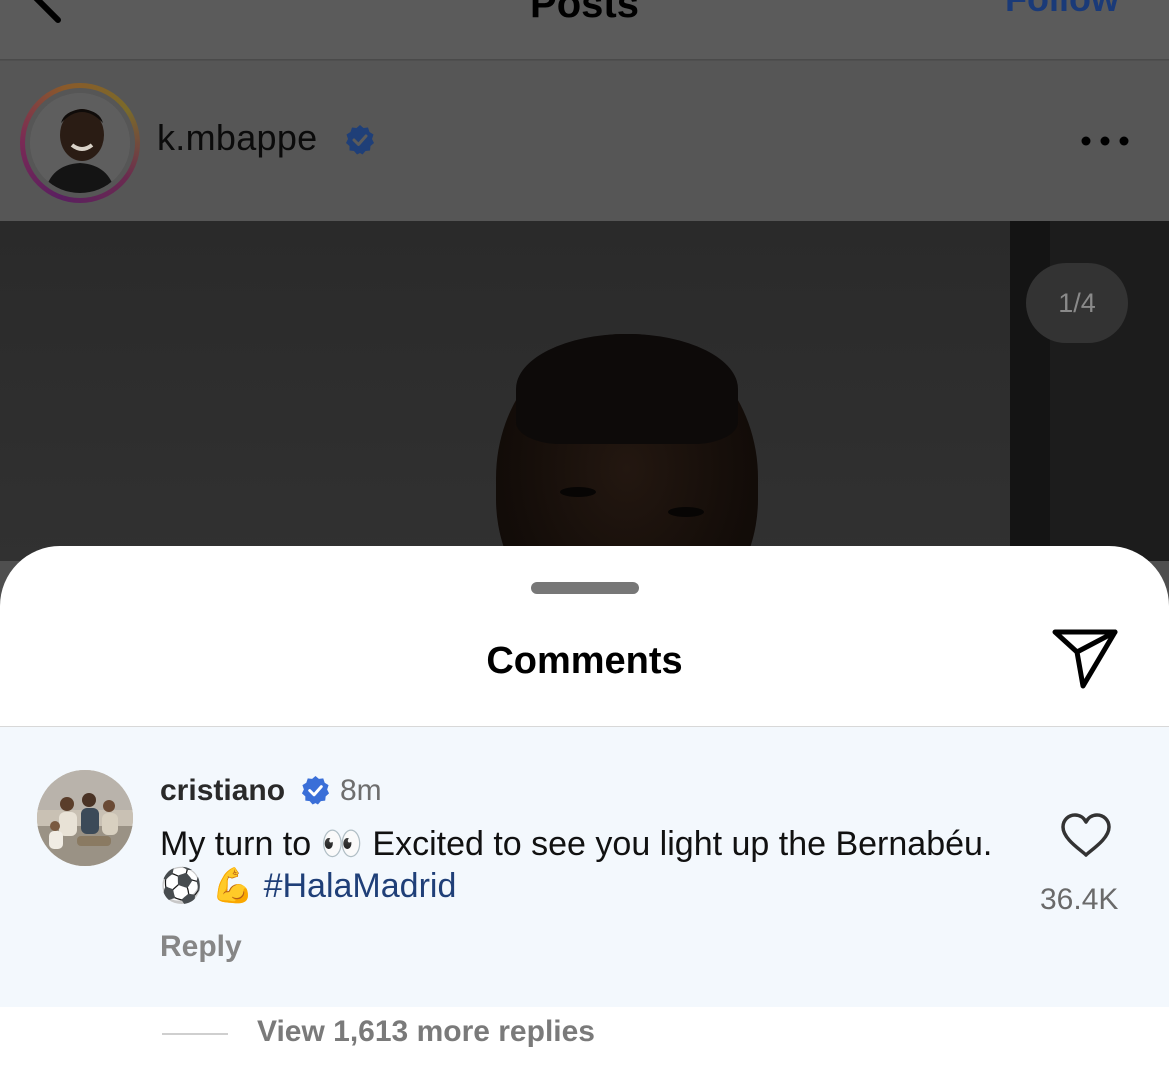 The height and width of the screenshot is (1067, 1169). I want to click on replies-line, so click(195, 1034).